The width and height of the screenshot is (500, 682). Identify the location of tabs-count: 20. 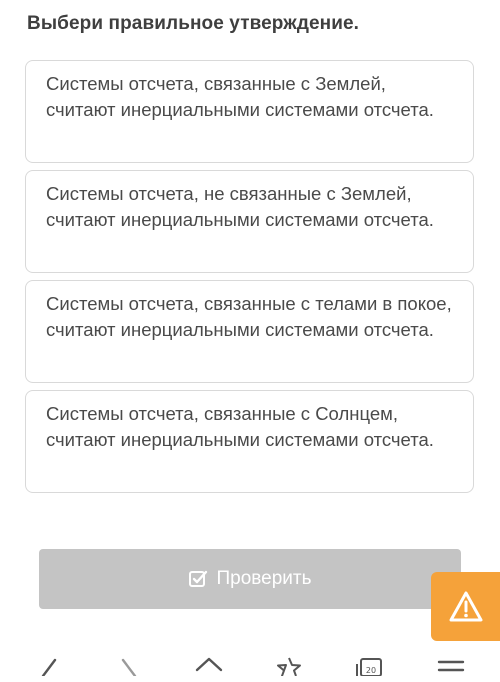
(371, 670).